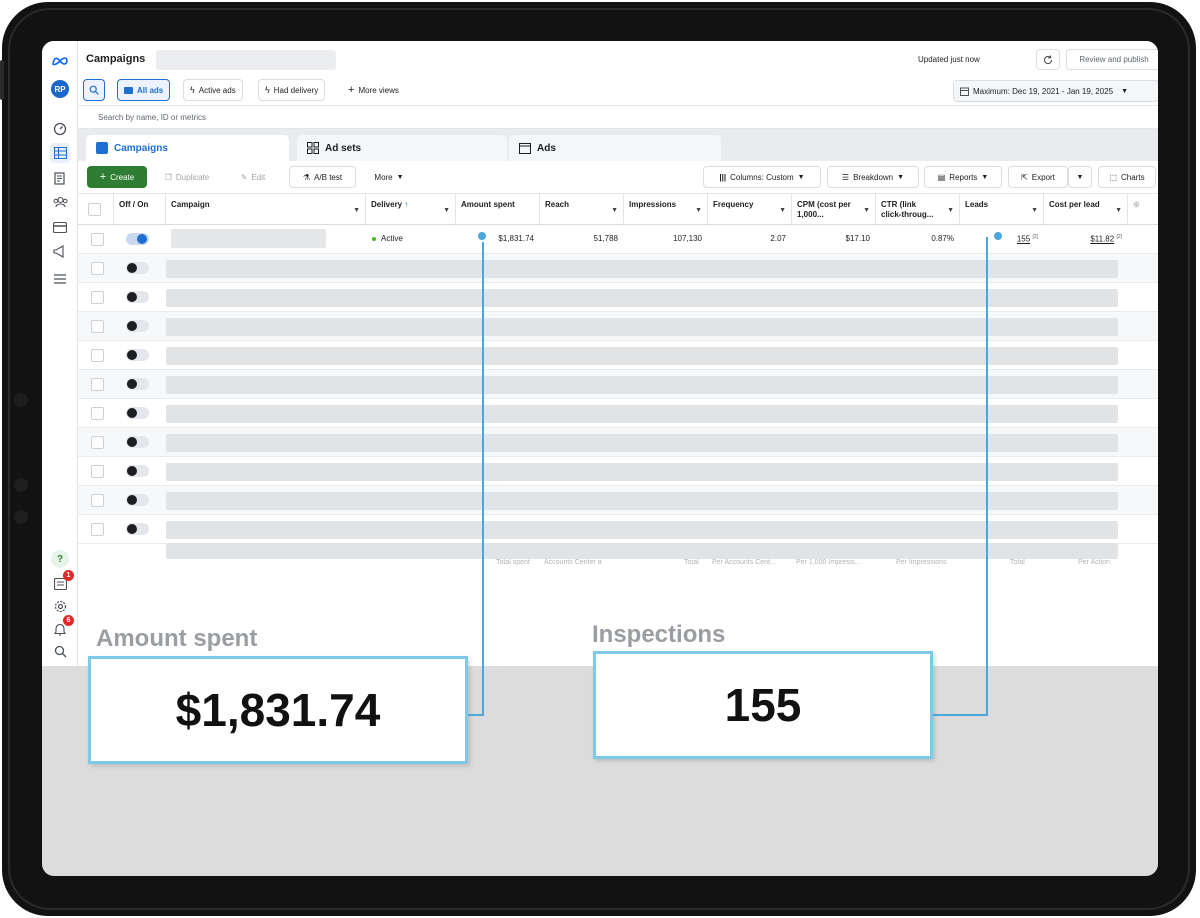  What do you see at coordinates (1083, 239) in the screenshot?
I see `cost-per-lead-cell: $11.82 [2]` at bounding box center [1083, 239].